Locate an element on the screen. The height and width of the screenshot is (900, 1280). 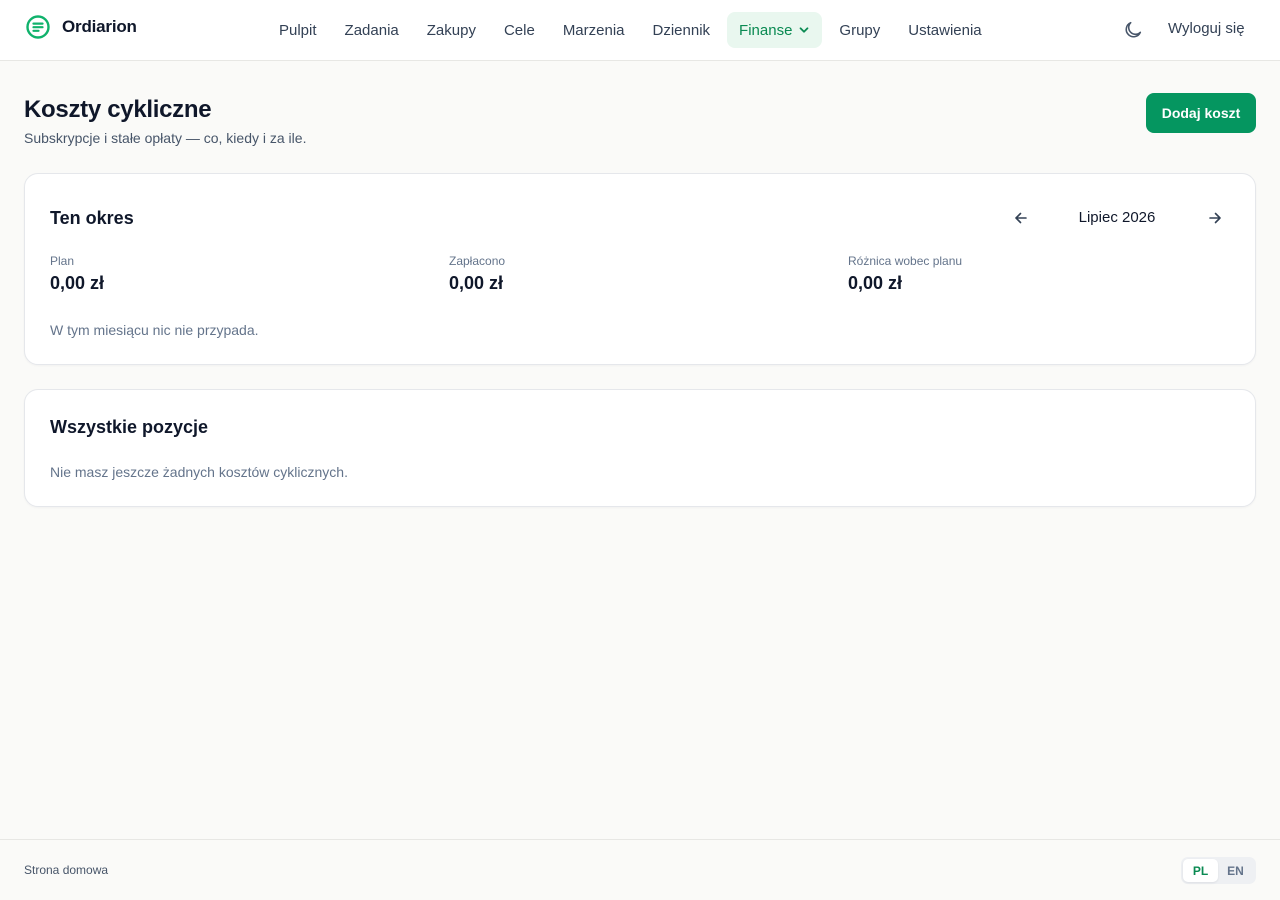
nav-item-finanse: Finanse is located at coordinates (775, 30).